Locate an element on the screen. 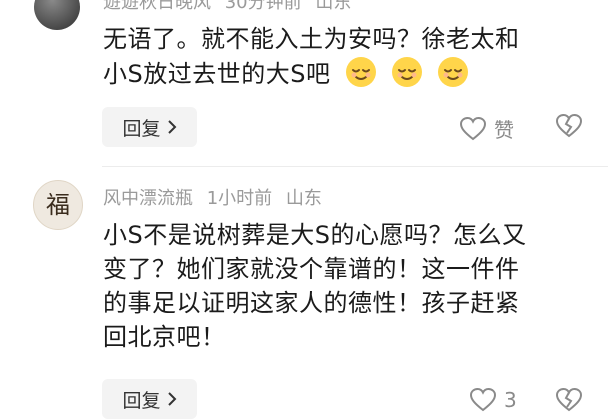 The image size is (608, 419). comment-line: 无语了。就不能入土为安吗？徐老太和 is located at coordinates (311, 39).